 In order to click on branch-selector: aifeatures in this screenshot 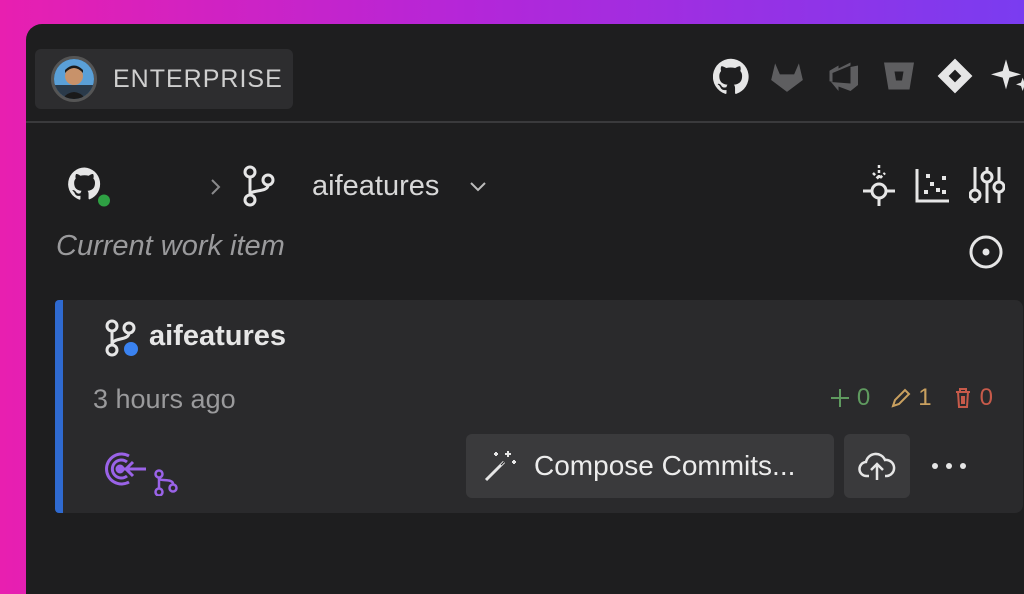, I will do `click(375, 186)`.